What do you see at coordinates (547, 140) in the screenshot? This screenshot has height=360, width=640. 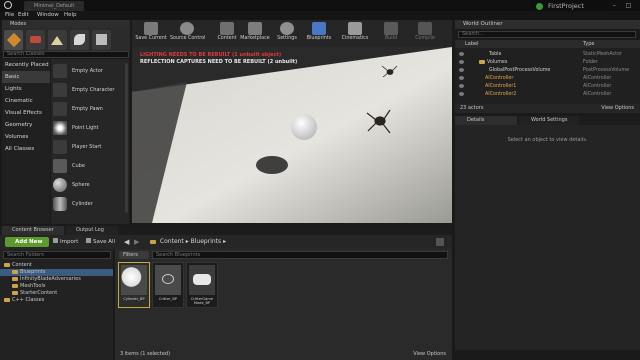 I see `details-empty-message: Select an object to view details.` at bounding box center [547, 140].